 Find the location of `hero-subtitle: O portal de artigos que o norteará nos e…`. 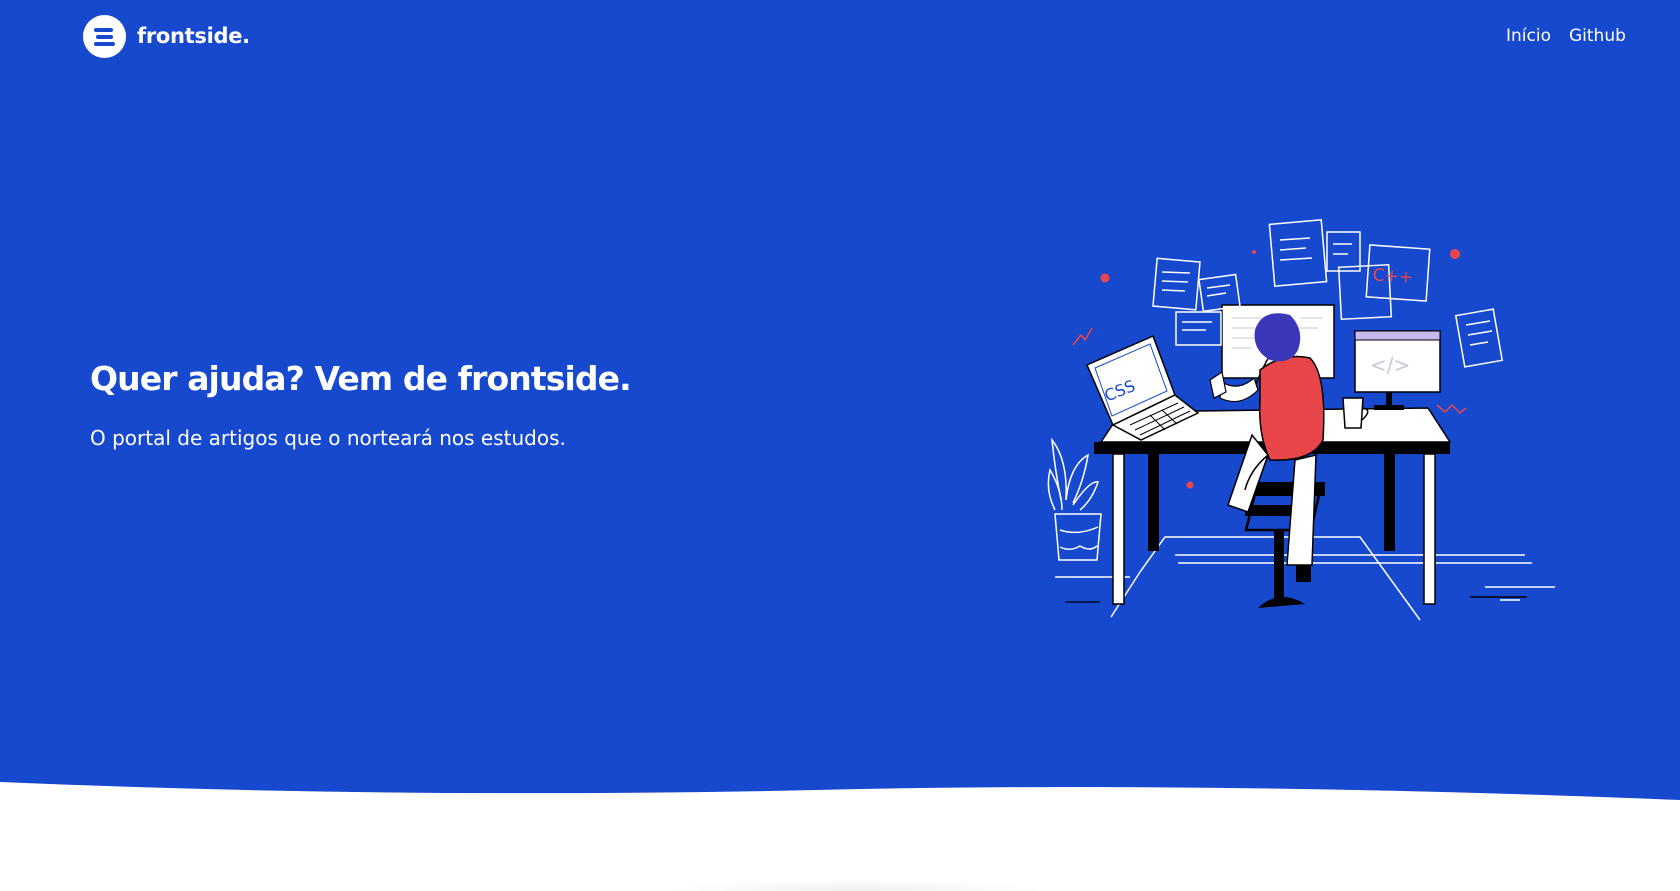

hero-subtitle: O portal de artigos que o norteará nos e… is located at coordinates (328, 438).